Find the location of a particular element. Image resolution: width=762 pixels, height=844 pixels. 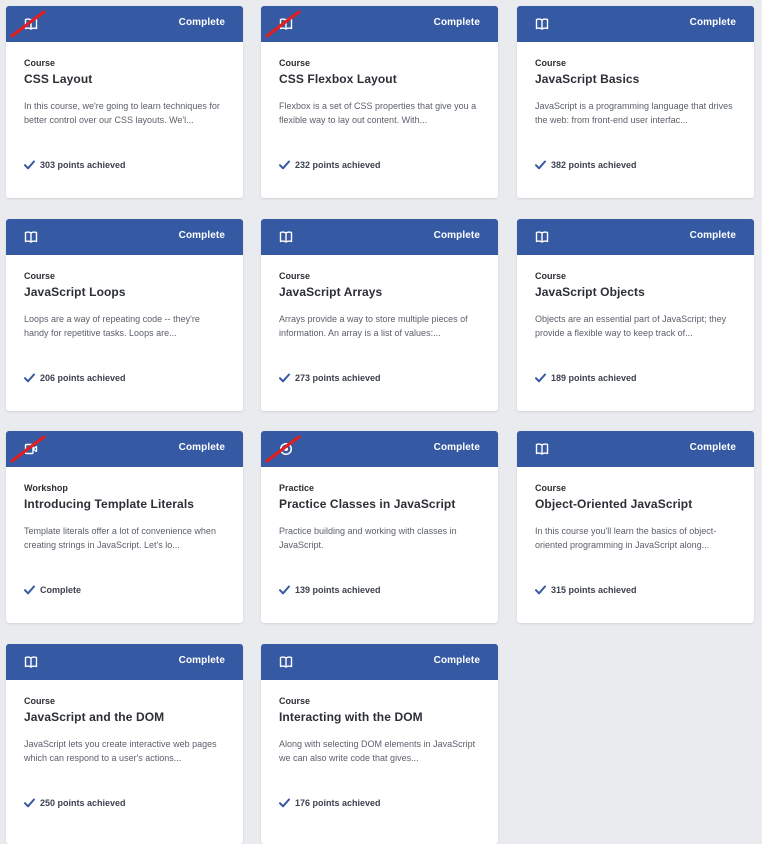

card-title: JavaScript Basics is located at coordinates (635, 79).